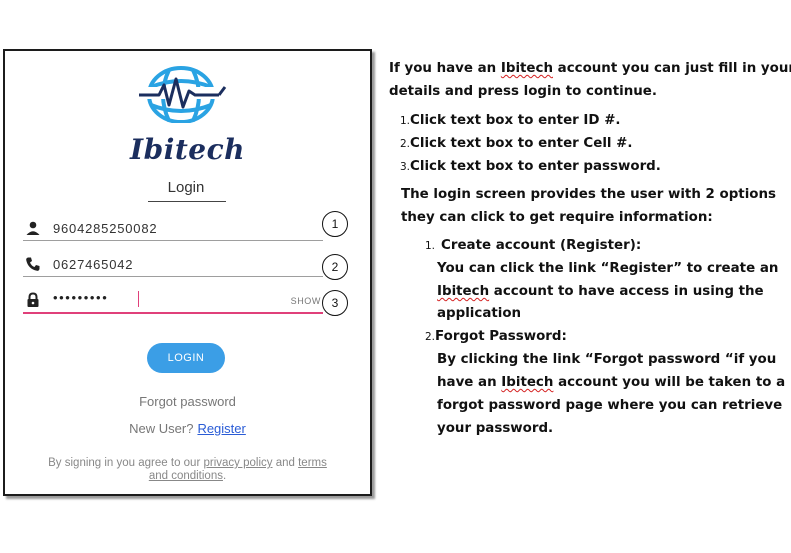 The height and width of the screenshot is (553, 791). I want to click on terms-prefix: By signing in you agree to our, so click(124, 463).